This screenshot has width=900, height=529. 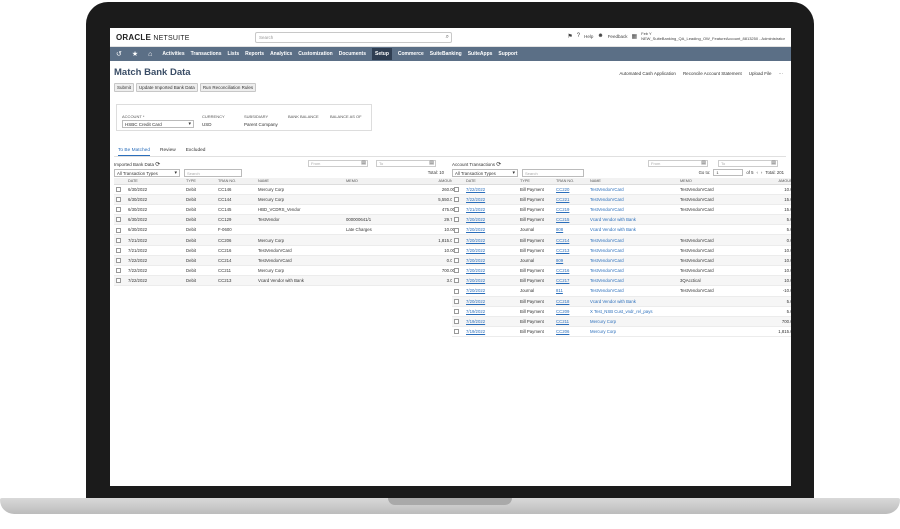 What do you see at coordinates (119, 54) in the screenshot?
I see `history-icon: ↺` at bounding box center [119, 54].